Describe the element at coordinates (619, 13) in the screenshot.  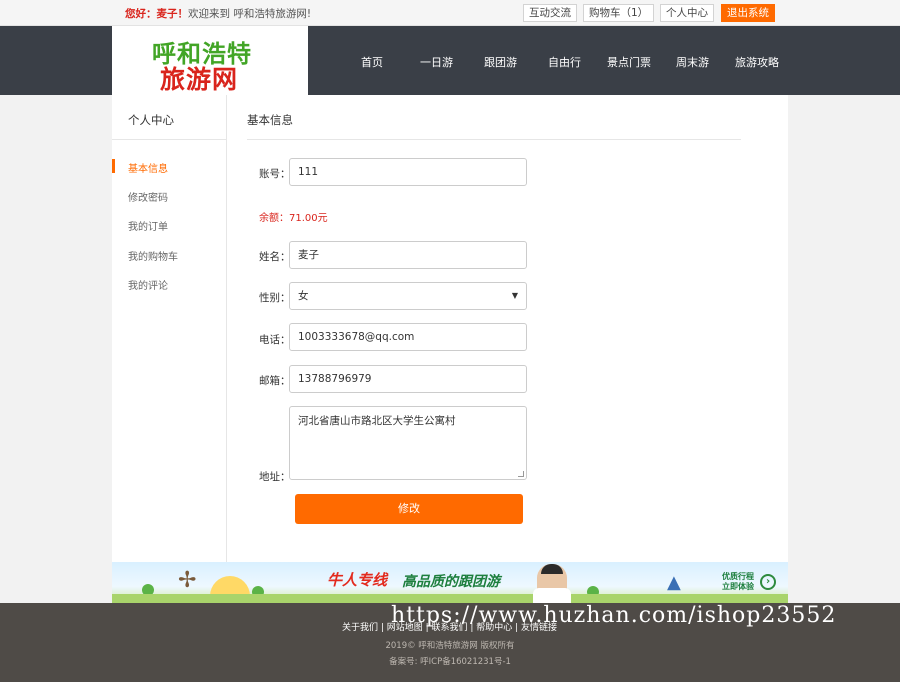
I see `cart-button: 购物车（1）` at that location.